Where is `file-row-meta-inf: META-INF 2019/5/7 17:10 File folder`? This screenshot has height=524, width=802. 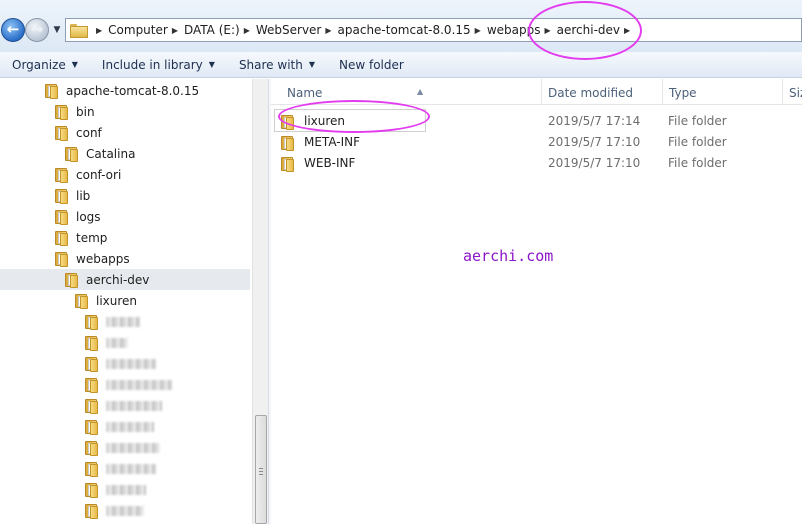
file-row-meta-inf: META-INF 2019/5/7 17:10 File folder is located at coordinates (539, 142).